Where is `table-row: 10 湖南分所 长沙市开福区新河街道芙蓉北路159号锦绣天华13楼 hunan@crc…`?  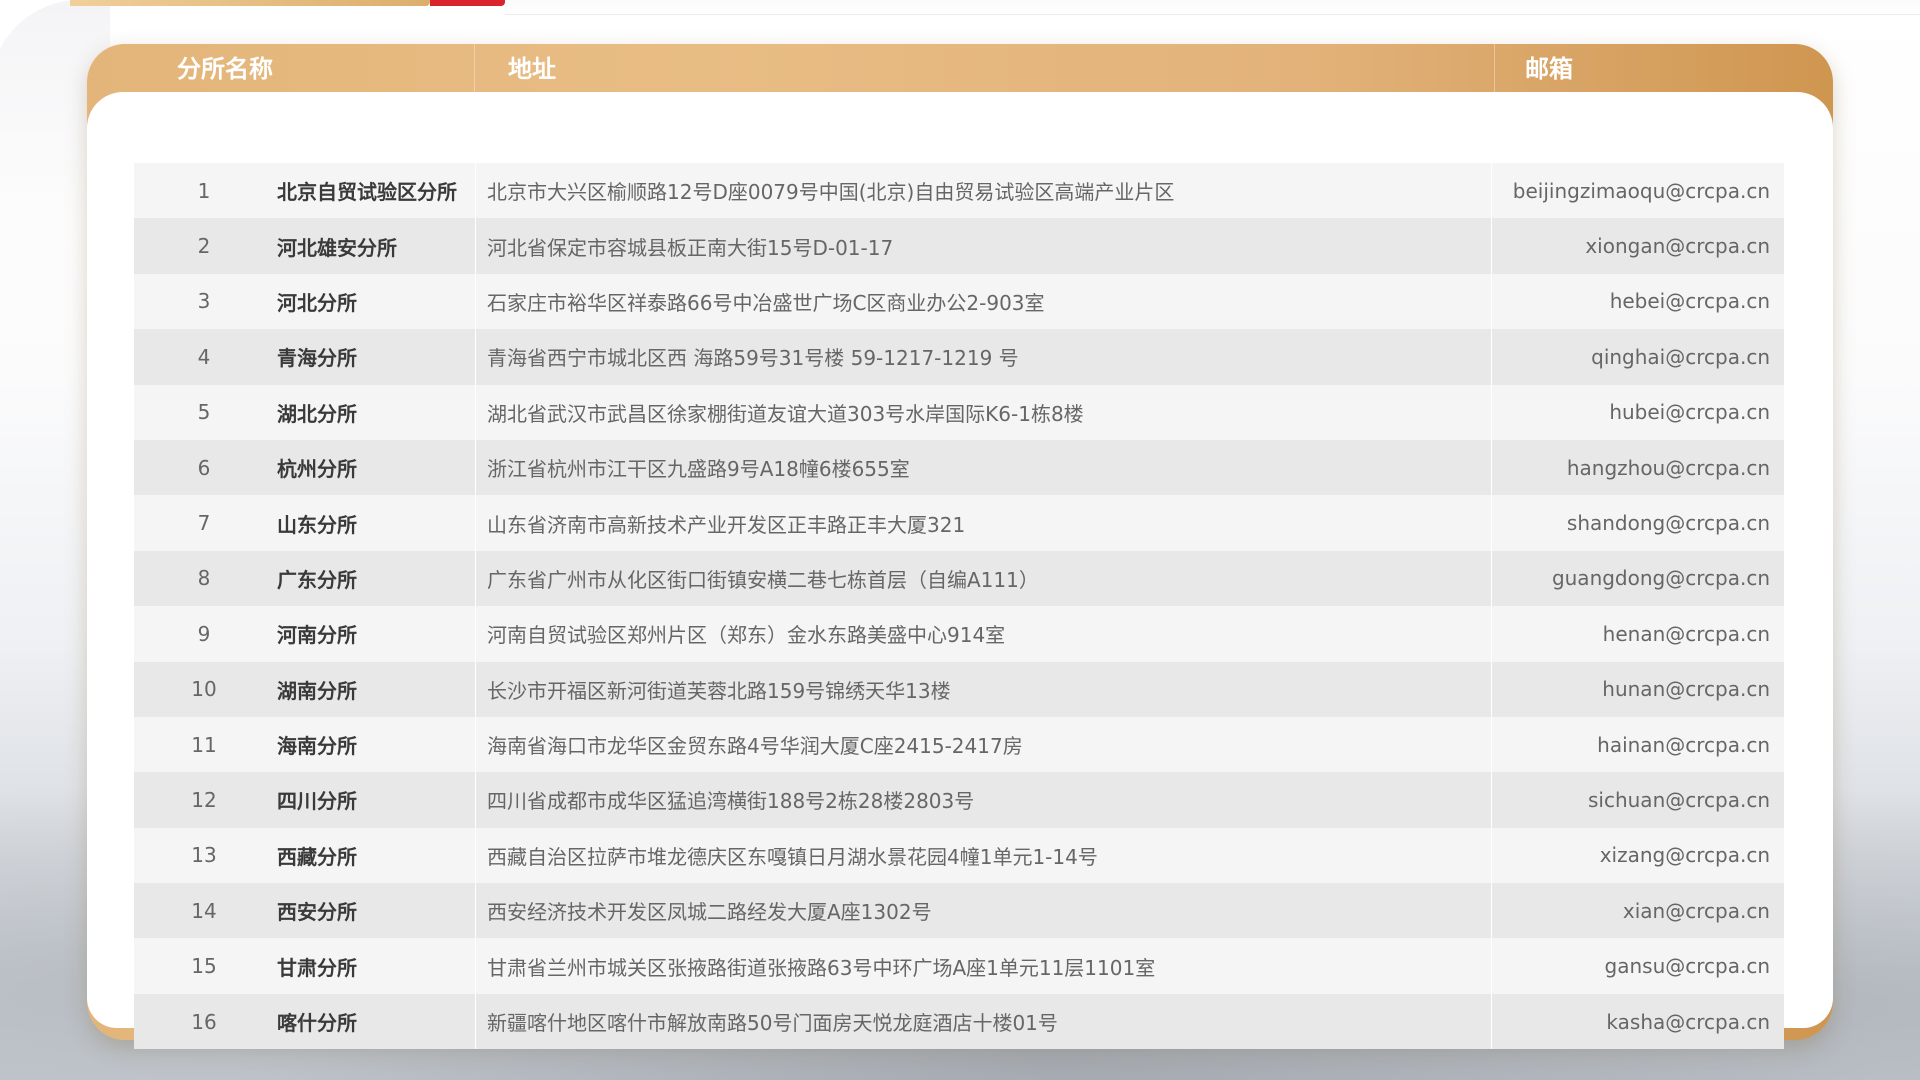
table-row: 10 湖南分所 长沙市开福区新河街道芙蓉北路159号锦绣天华13楼 hunan@crc… is located at coordinates (959, 689).